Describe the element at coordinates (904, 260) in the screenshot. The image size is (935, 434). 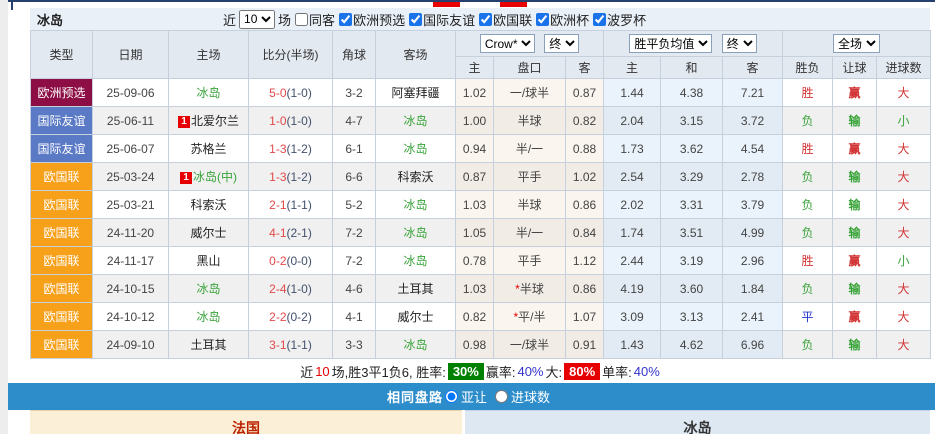
I see `cell-result-goals: 小` at that location.